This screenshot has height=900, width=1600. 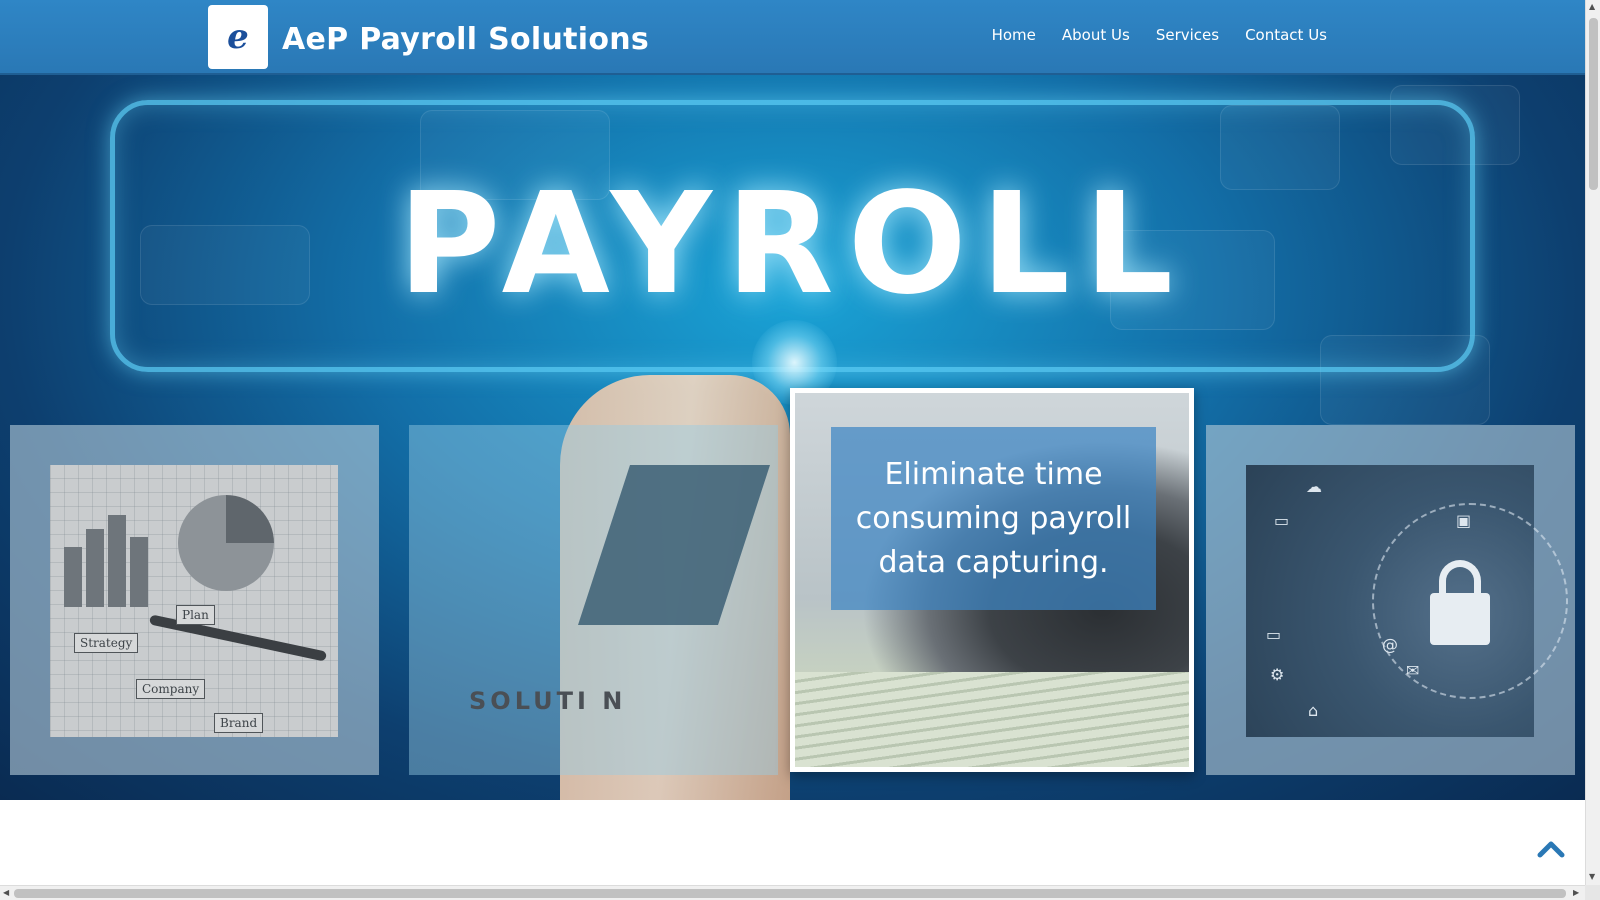 What do you see at coordinates (465, 39) in the screenshot?
I see `site-title: AeP Payroll Solutions` at bounding box center [465, 39].